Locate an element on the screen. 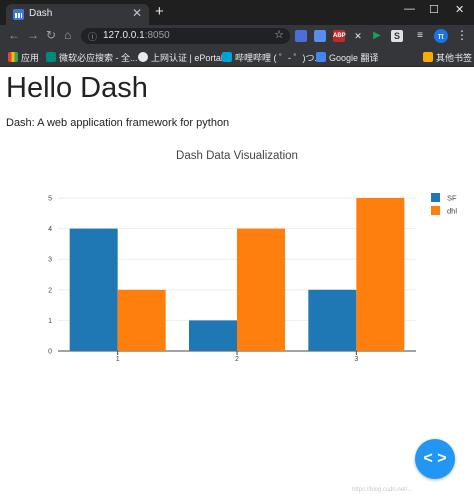  y-tick-label: 3 is located at coordinates (50, 260).